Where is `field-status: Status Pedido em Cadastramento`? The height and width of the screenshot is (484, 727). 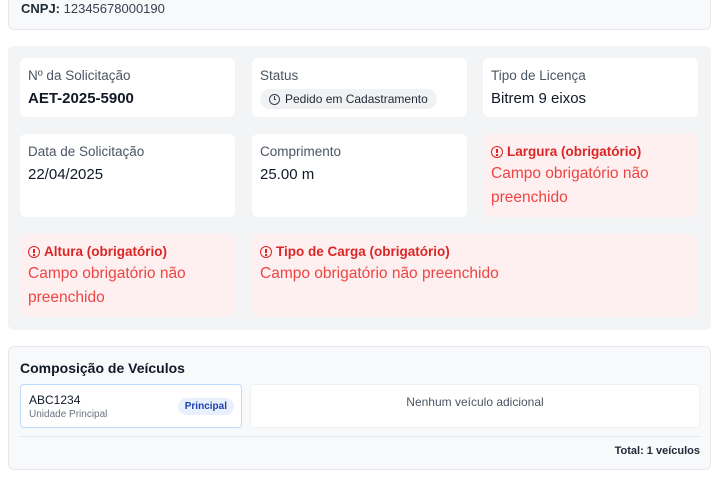
field-status: Status Pedido em Cadastramento is located at coordinates (359, 87).